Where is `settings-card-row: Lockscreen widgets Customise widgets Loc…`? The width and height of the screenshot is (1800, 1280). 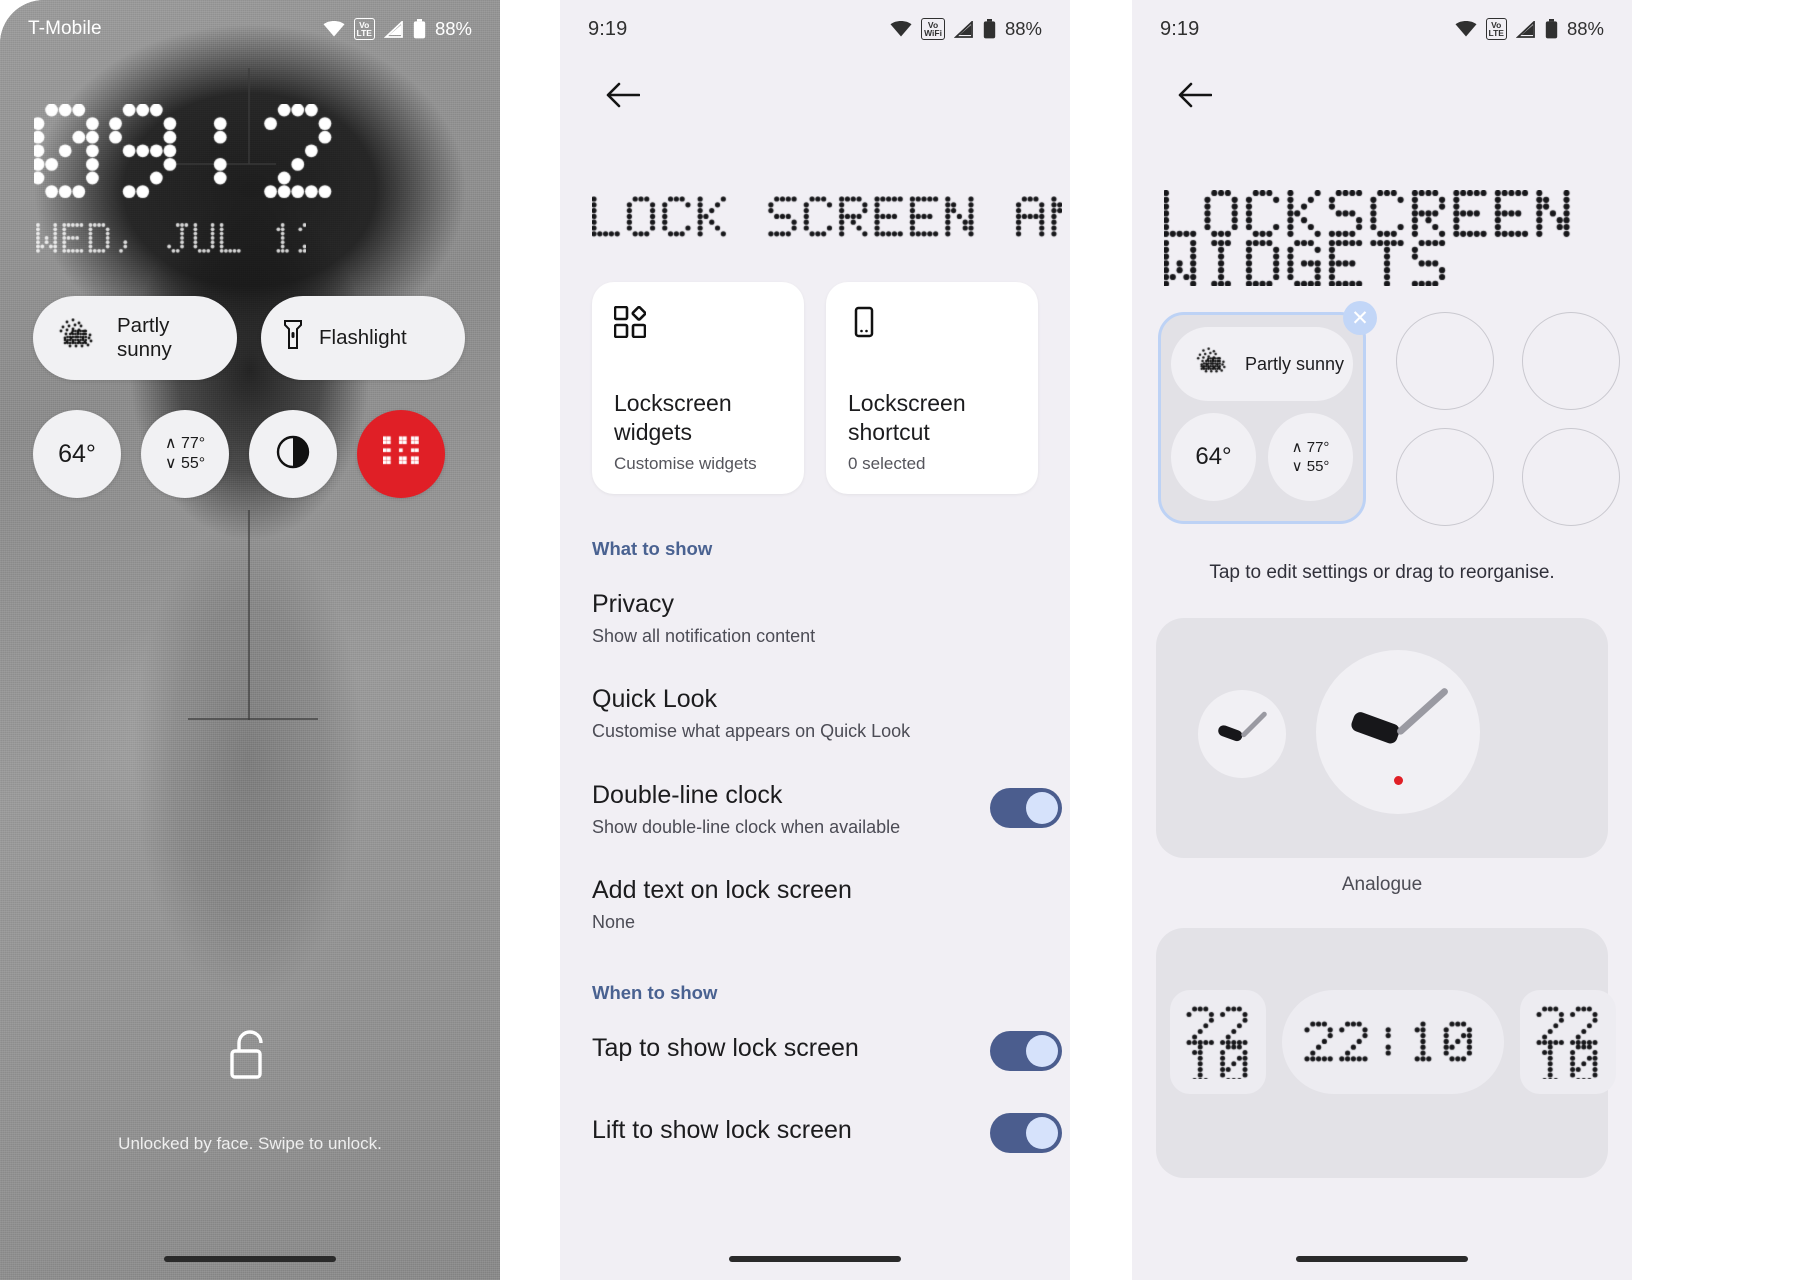 settings-card-row: Lockscreen widgets Customise widgets Loc… is located at coordinates (815, 388).